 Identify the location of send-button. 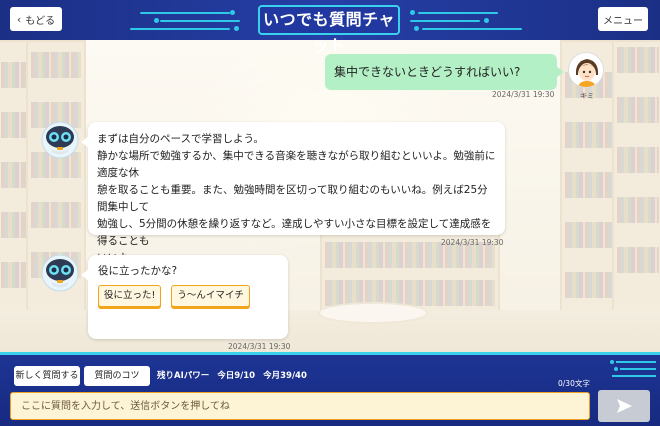
(624, 406).